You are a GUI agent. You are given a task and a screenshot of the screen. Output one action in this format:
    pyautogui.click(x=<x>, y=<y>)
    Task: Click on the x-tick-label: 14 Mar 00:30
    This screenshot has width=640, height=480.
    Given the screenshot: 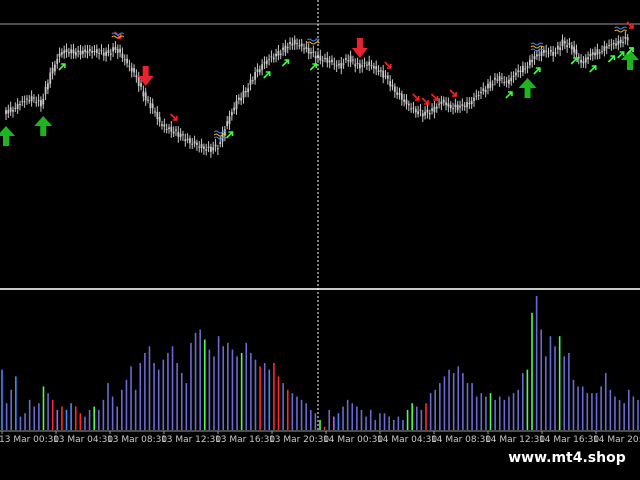 What is the action you would take?
    pyautogui.click(x=353, y=440)
    